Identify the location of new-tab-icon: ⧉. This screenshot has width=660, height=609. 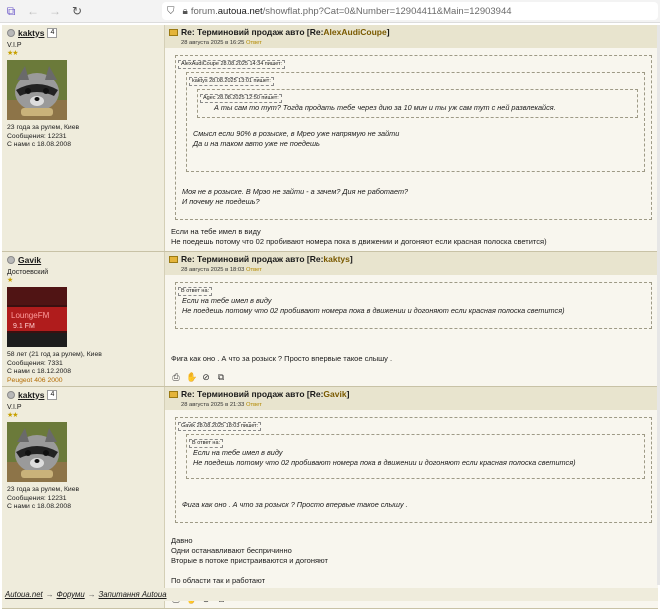
(11, 11).